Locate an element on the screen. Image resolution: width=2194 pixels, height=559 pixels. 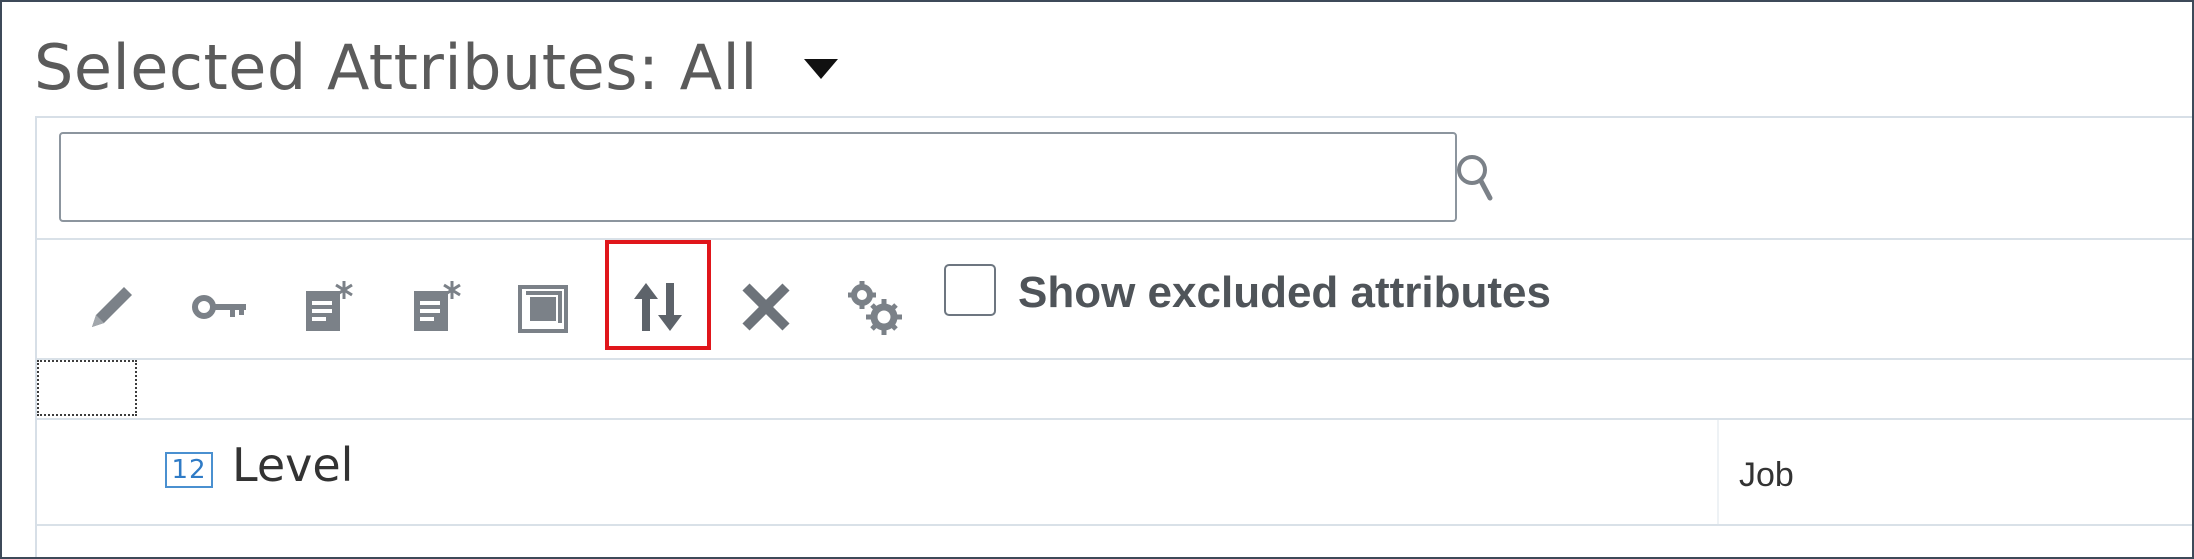
duplicate-icon is located at coordinates (543, 309).